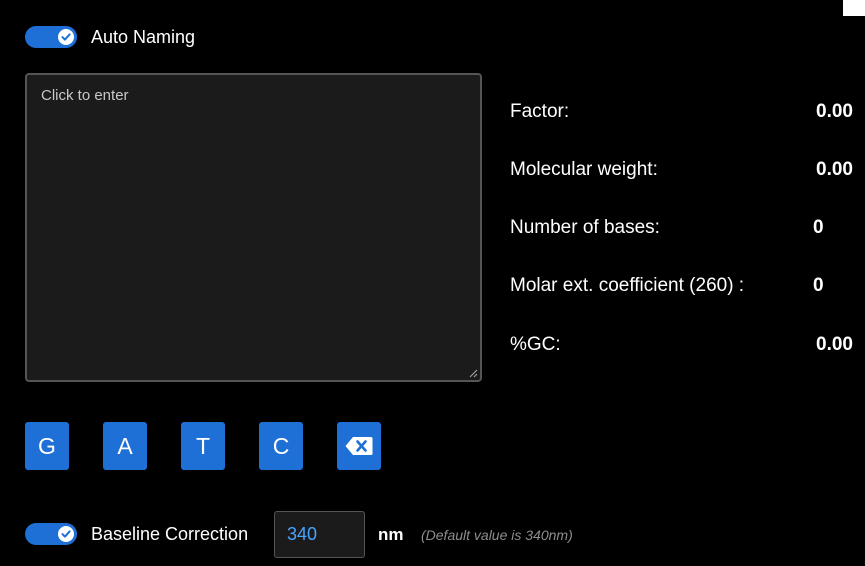  I want to click on number-of-bases-label: Number of bases:, so click(585, 227).